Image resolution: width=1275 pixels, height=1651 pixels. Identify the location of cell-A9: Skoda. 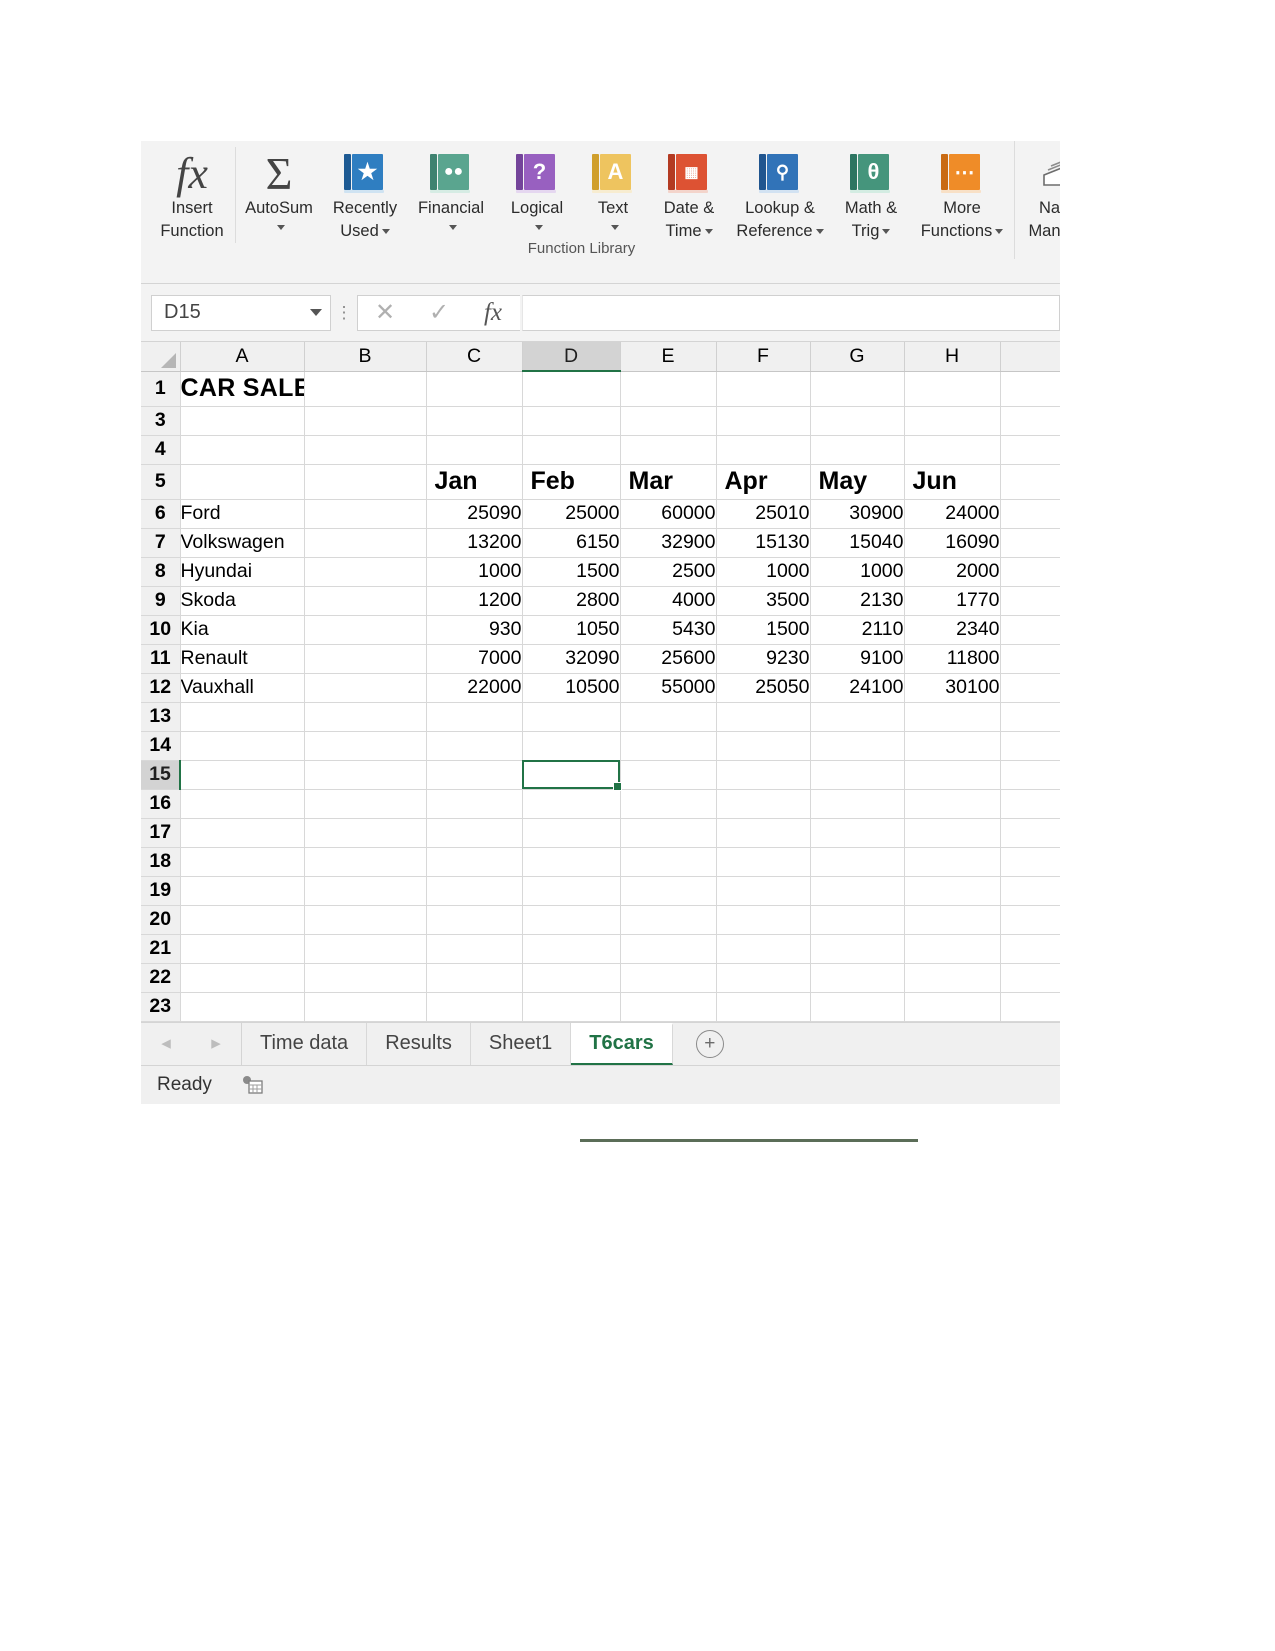
(242, 601).